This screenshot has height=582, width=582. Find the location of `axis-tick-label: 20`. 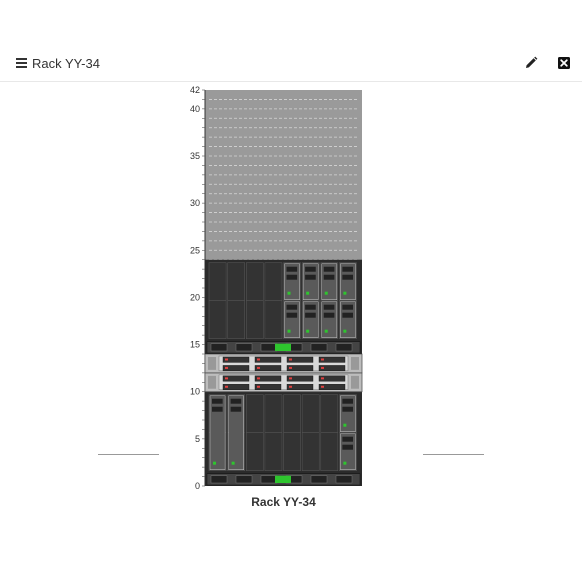

axis-tick-label: 20 is located at coordinates (195, 297).